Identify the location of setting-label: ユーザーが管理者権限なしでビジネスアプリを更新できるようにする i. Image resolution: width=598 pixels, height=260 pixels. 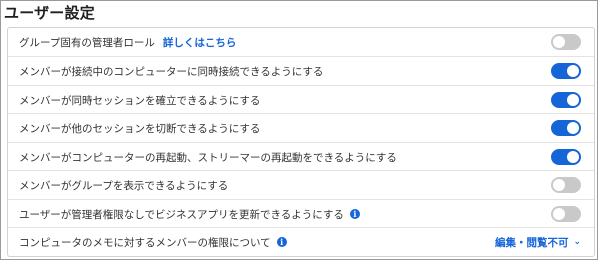
(189, 214).